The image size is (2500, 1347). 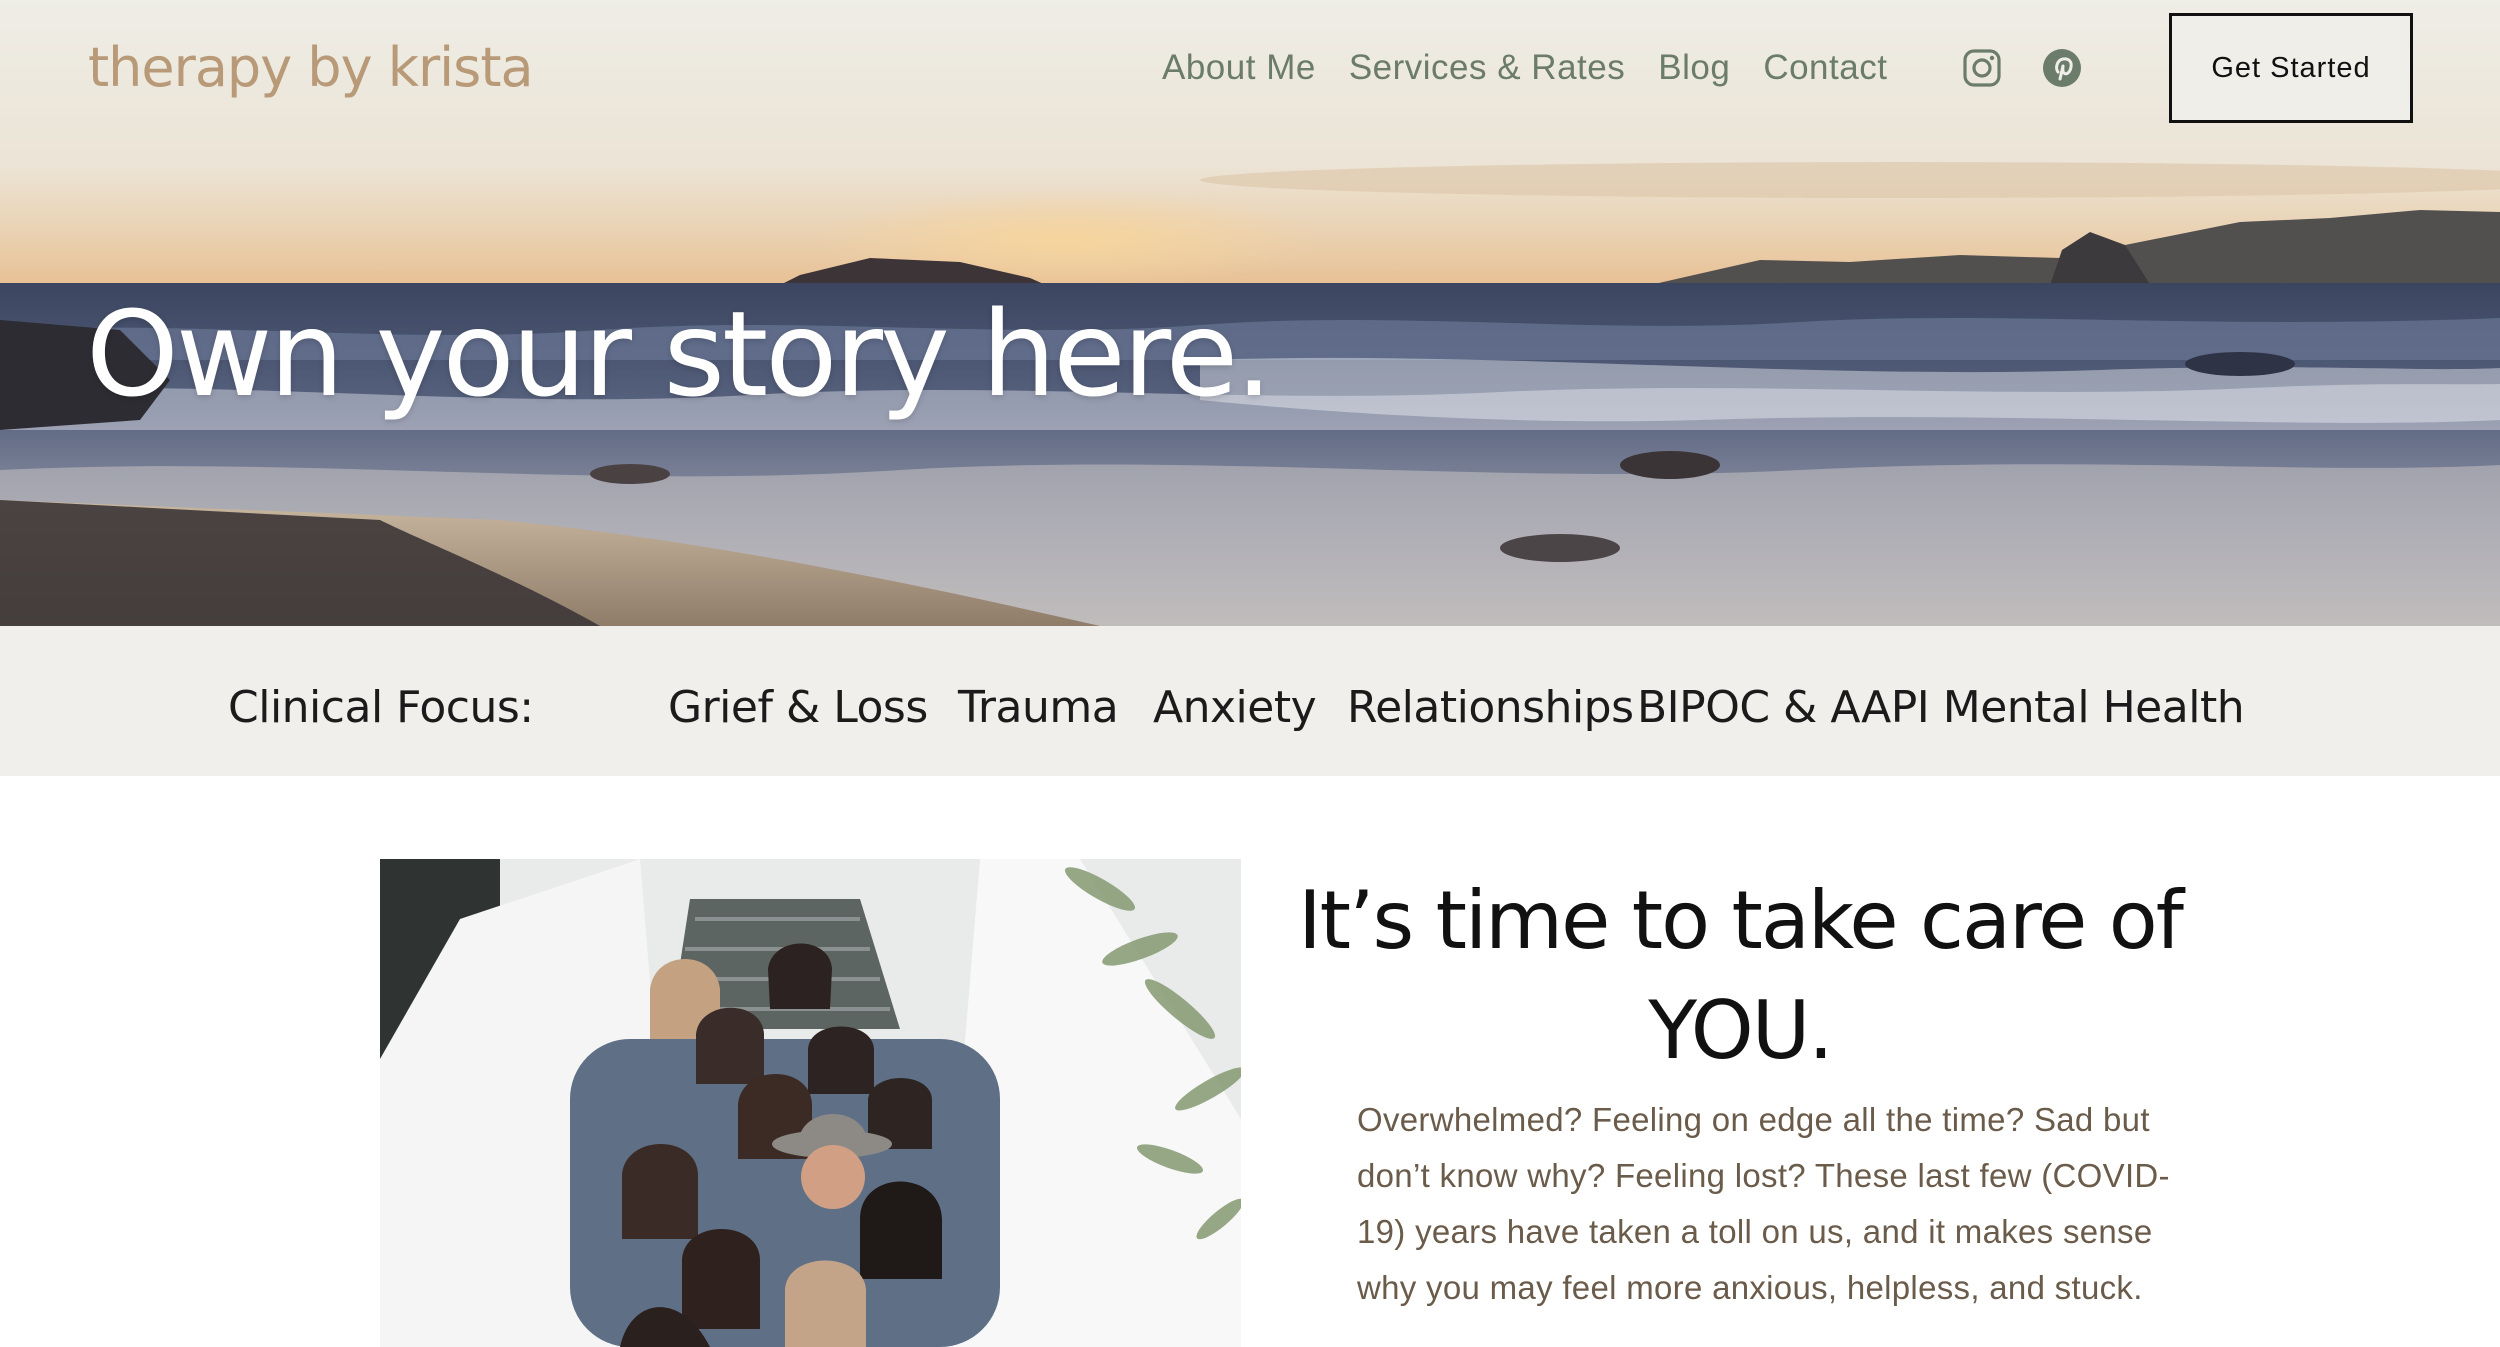 I want to click on focus-item-relationships: Relationships, so click(x=1490, y=707).